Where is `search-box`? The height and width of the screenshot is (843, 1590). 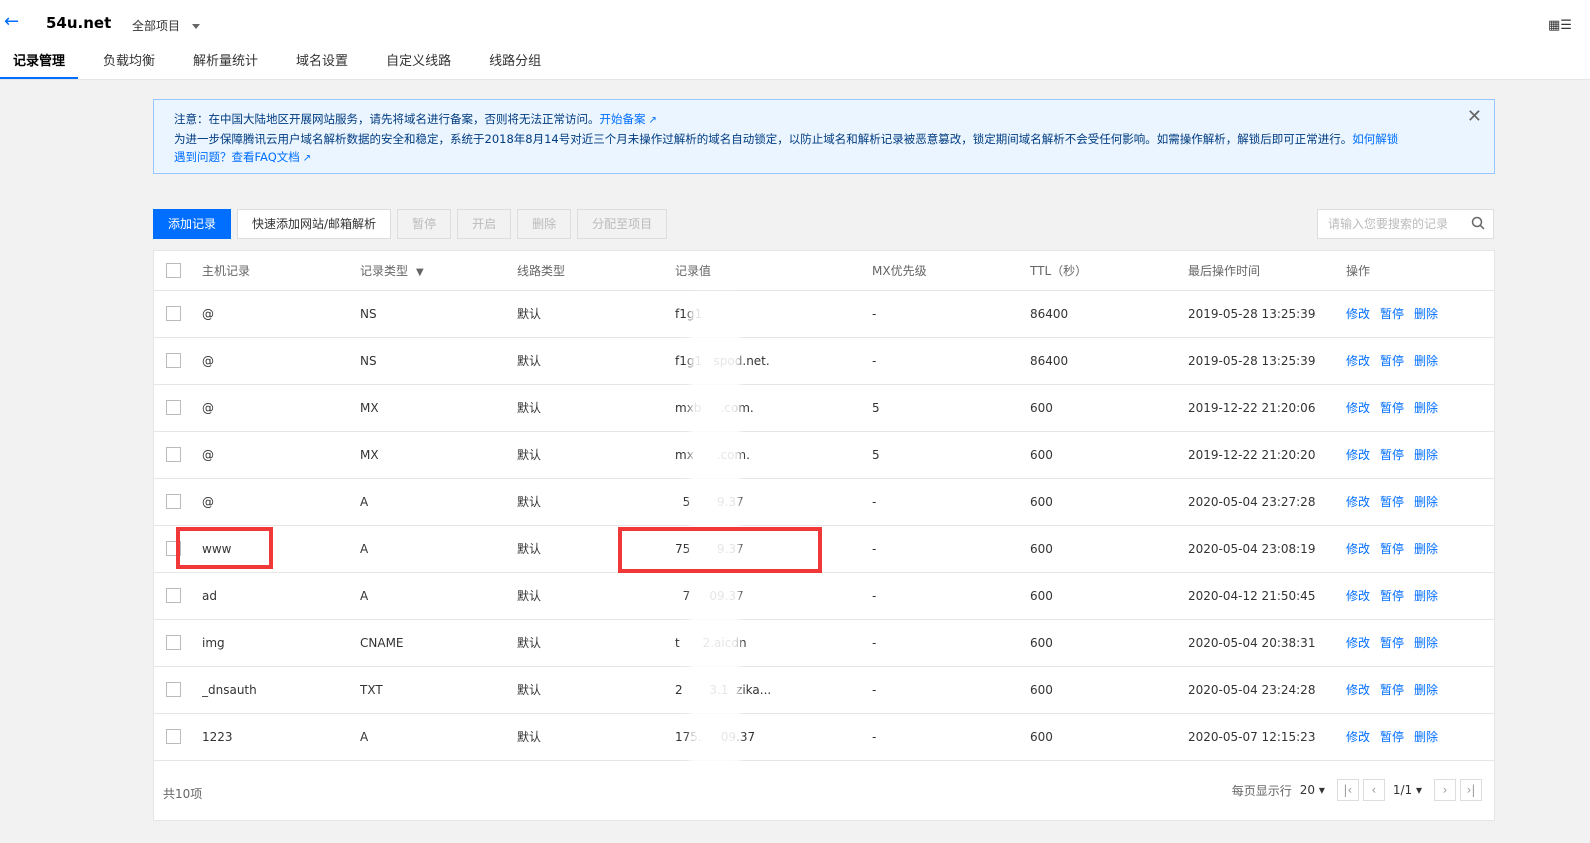 search-box is located at coordinates (1405, 224).